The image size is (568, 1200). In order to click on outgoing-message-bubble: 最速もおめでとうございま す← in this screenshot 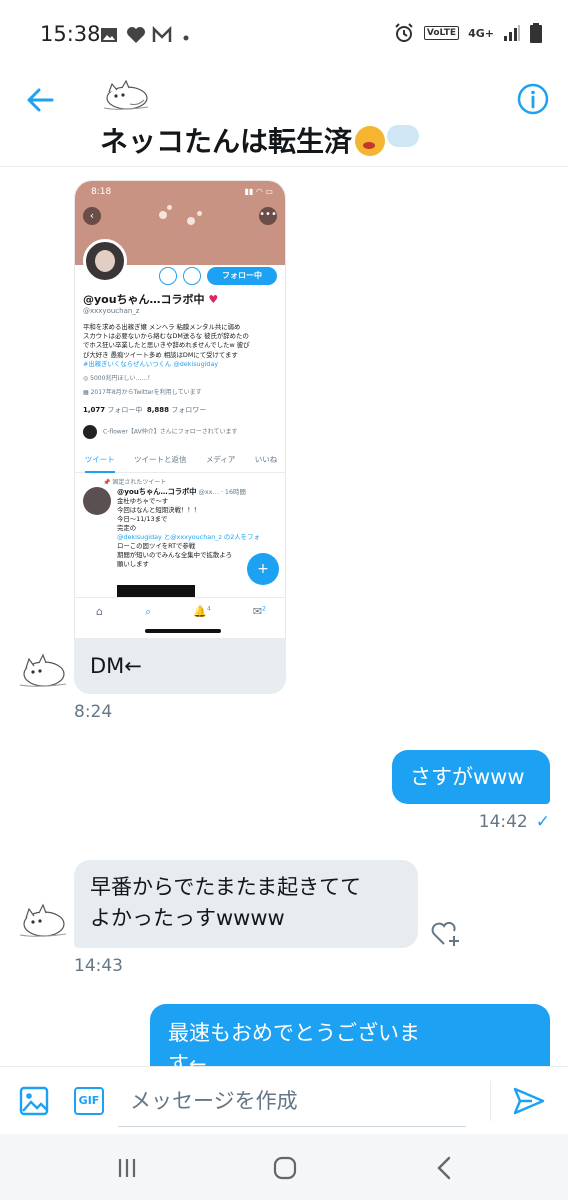, I will do `click(350, 1035)`.